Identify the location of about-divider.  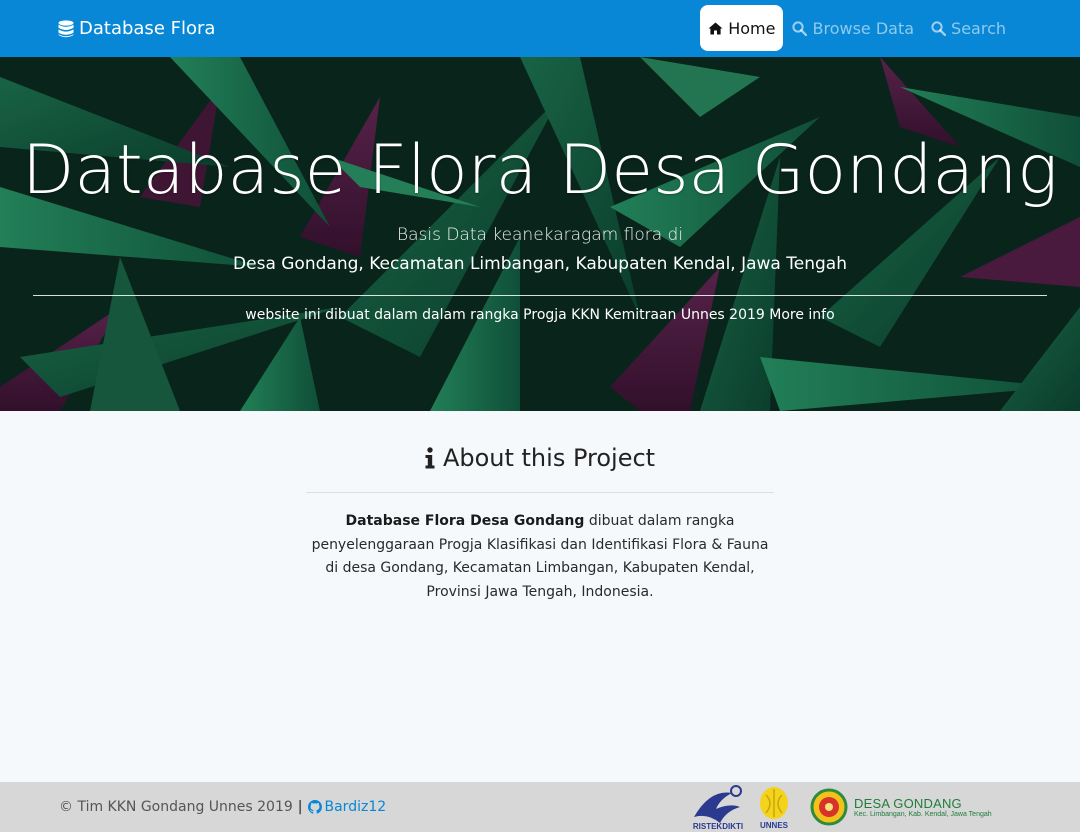
(540, 492).